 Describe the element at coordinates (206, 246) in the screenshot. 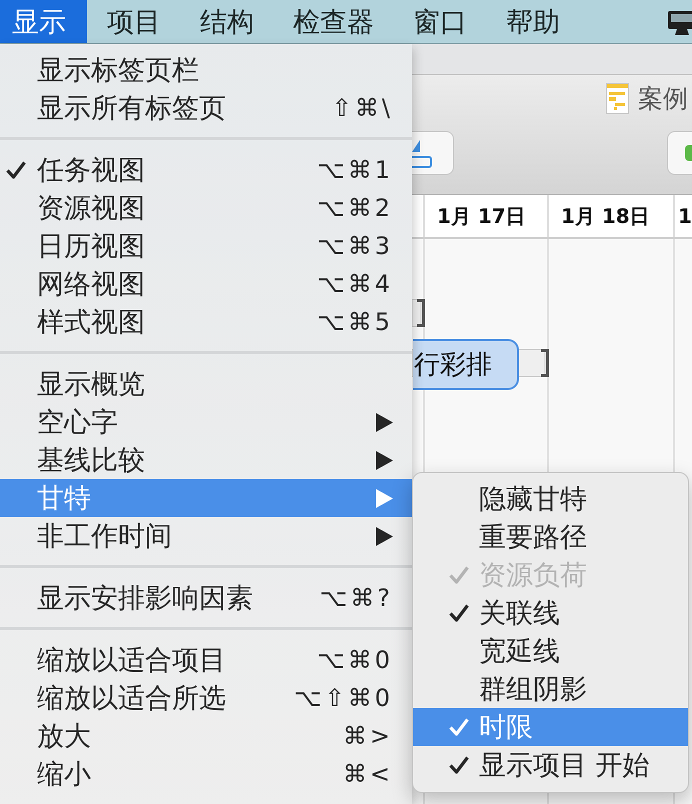

I see `menu-item: 日历视图 ⌥⌘3` at that location.